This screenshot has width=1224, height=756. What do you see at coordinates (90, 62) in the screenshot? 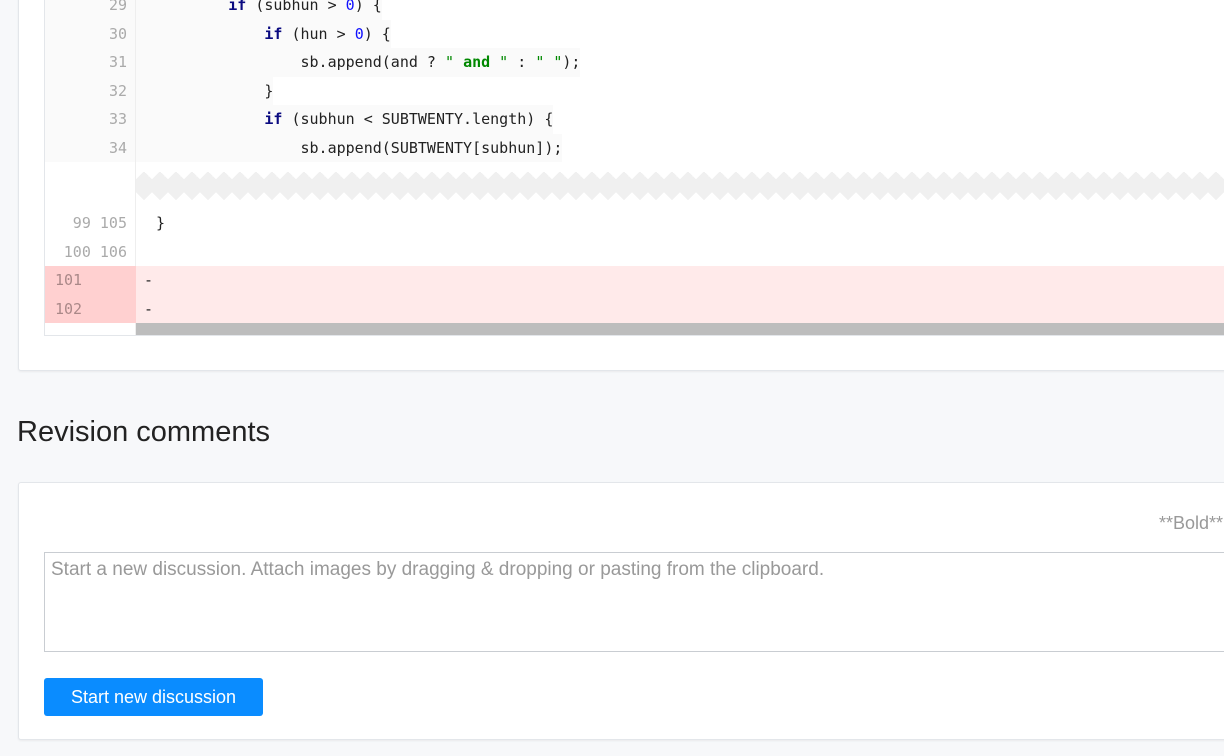
I see `line-number: 31` at bounding box center [90, 62].